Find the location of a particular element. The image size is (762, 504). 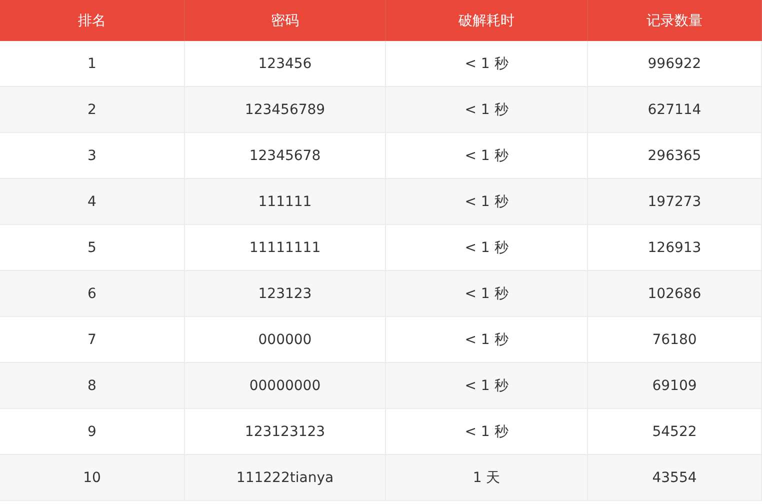

table-cell: 69109 is located at coordinates (675, 385).